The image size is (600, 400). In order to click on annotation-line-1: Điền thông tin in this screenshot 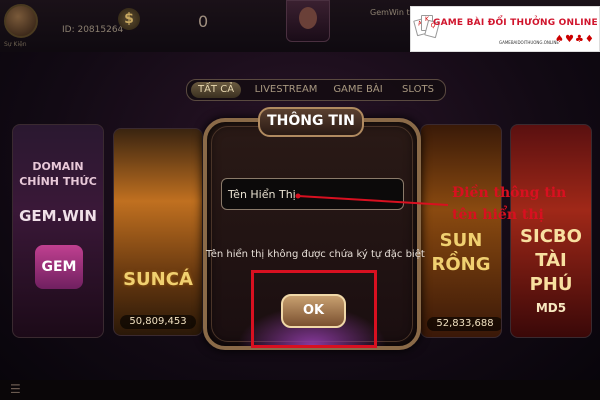, I will do `click(509, 193)`.